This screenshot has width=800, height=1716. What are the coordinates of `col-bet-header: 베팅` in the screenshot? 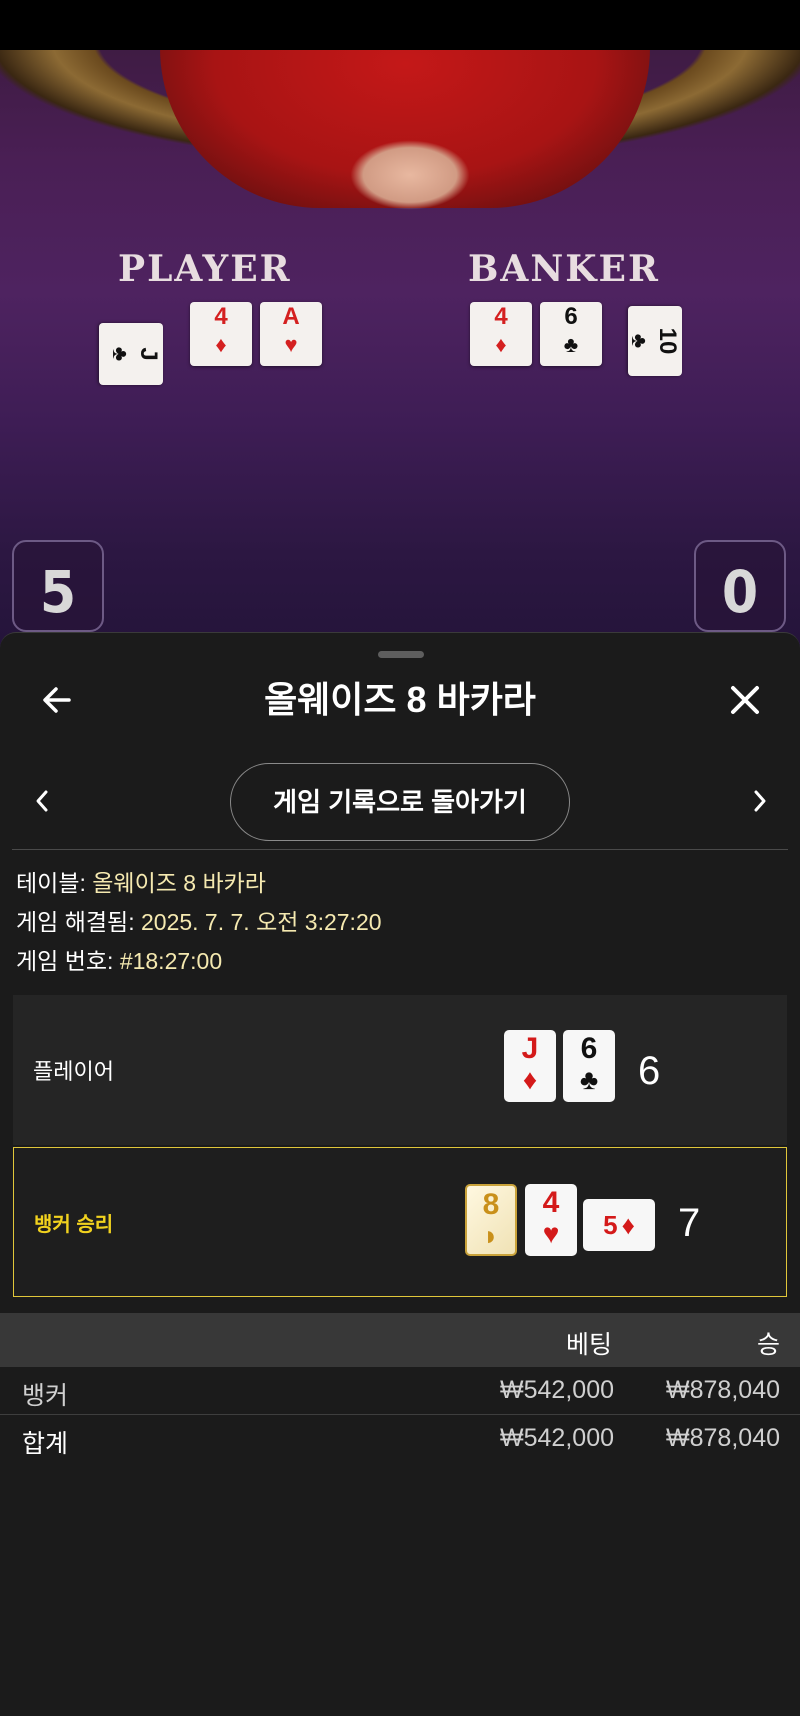 It's located at (588, 1345).